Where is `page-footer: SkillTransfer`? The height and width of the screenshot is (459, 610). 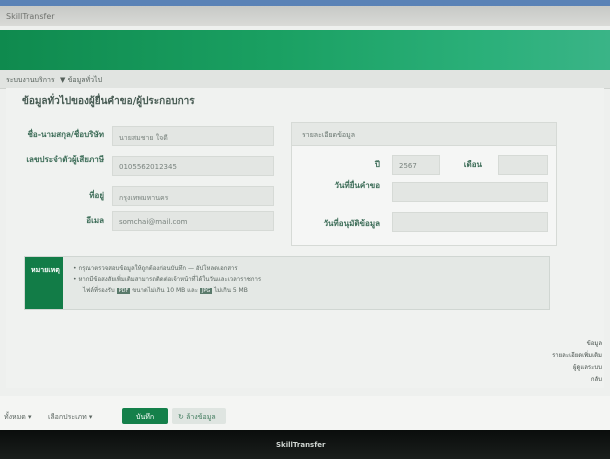 page-footer: SkillTransfer is located at coordinates (305, 444).